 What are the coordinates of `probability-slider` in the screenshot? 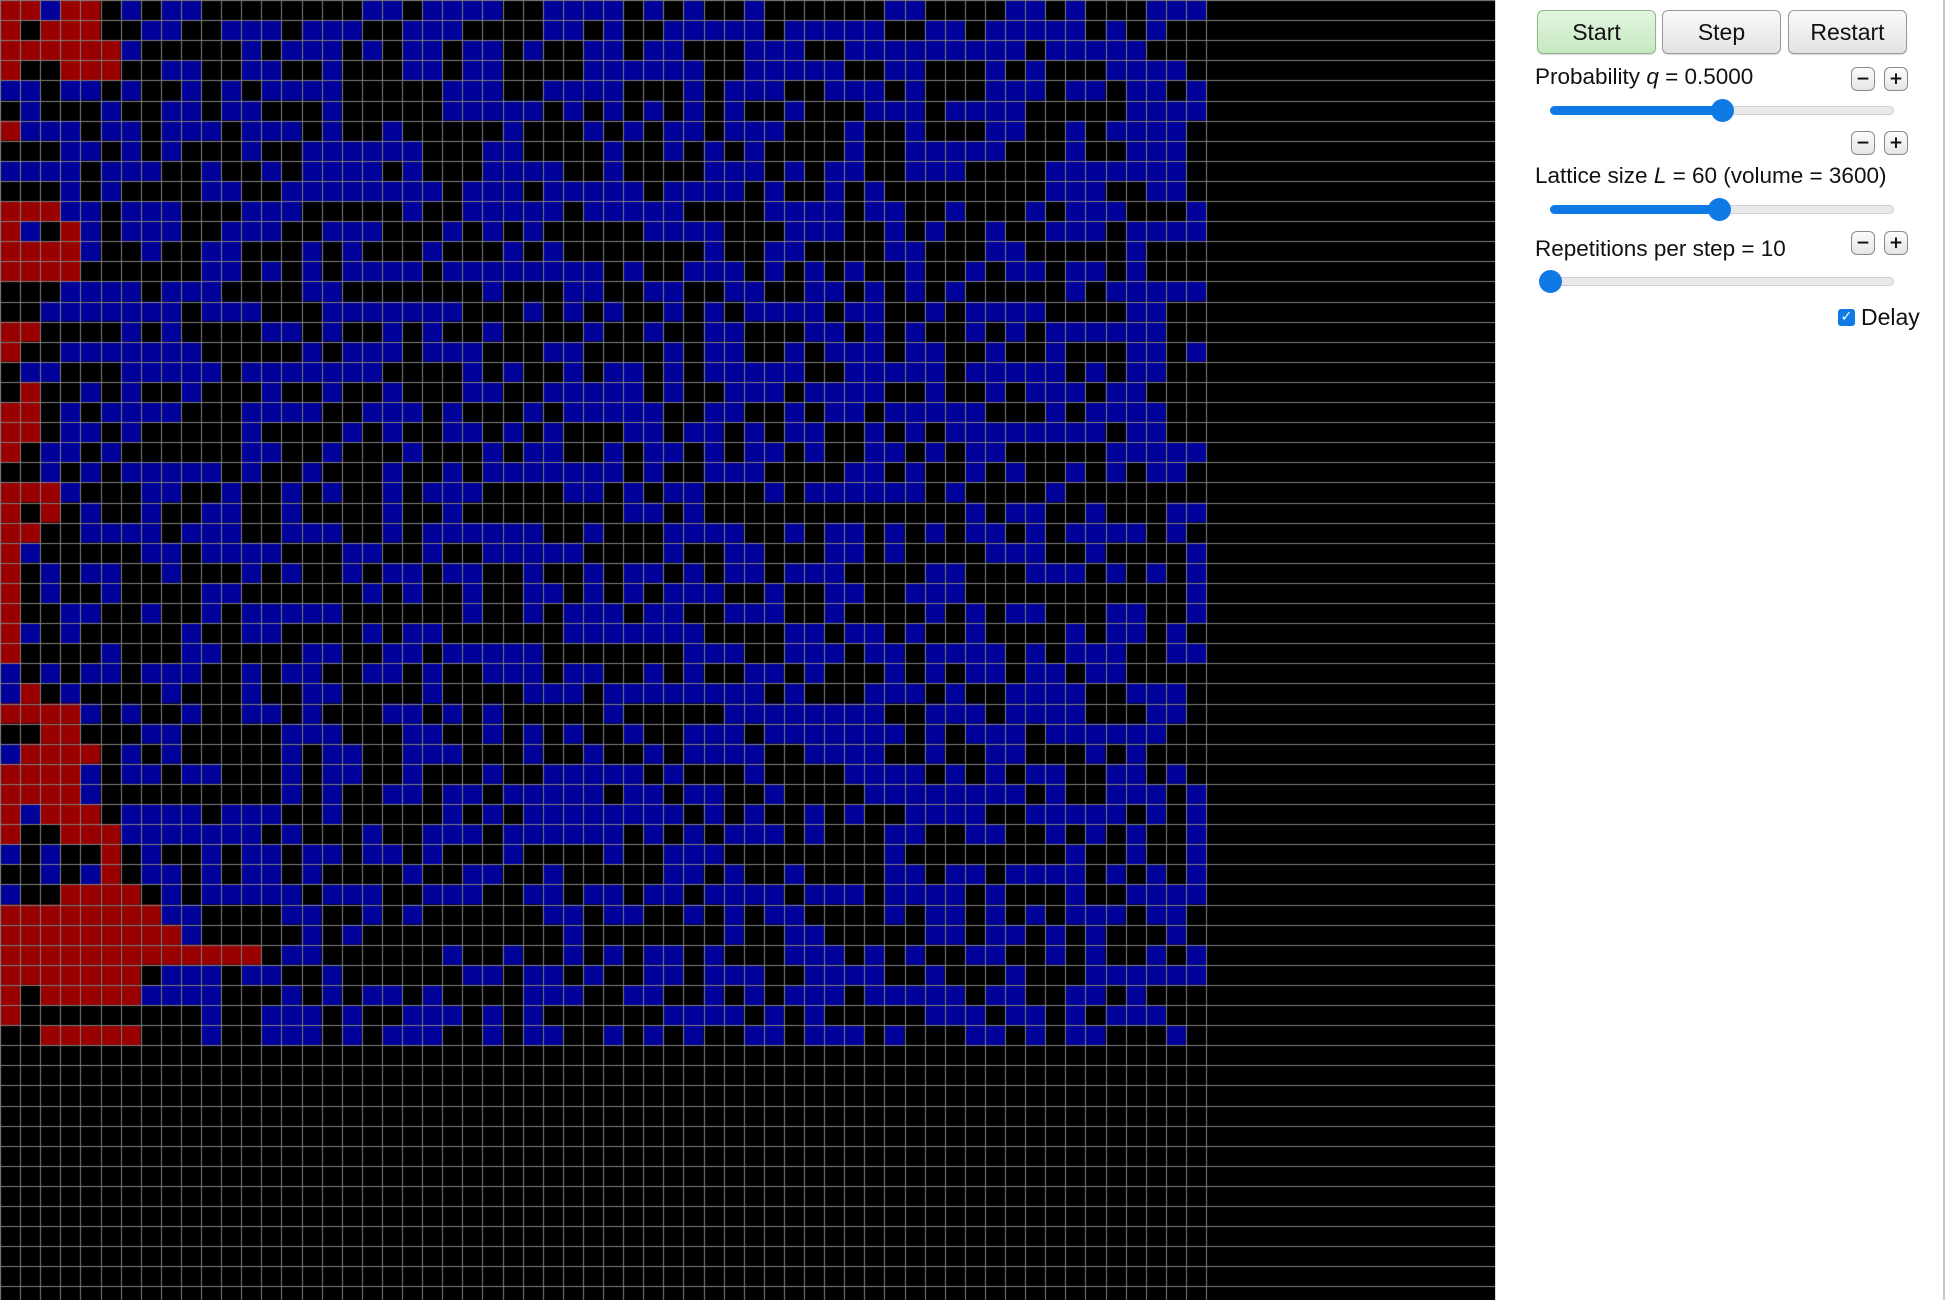 It's located at (1722, 111).